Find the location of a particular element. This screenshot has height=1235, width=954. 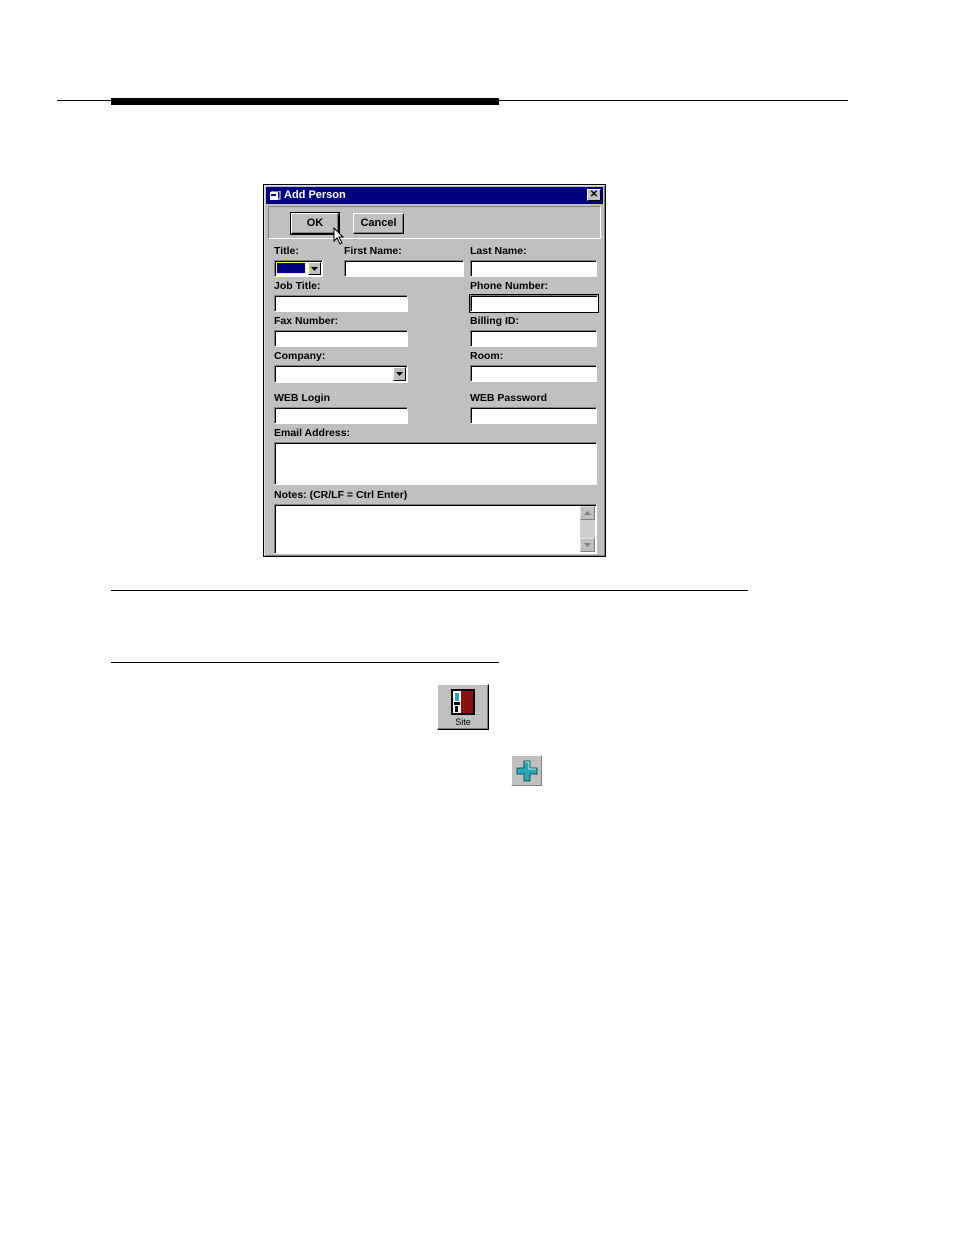

title-dropdown-button is located at coordinates (314, 268).